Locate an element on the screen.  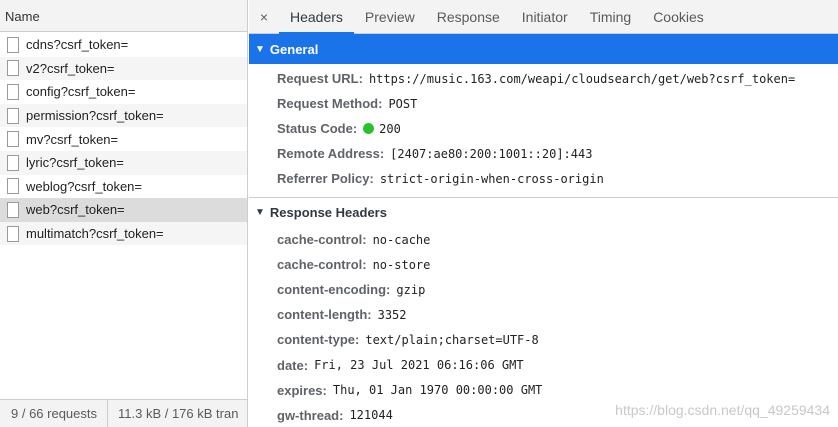
header-value: 200 is located at coordinates (390, 128).